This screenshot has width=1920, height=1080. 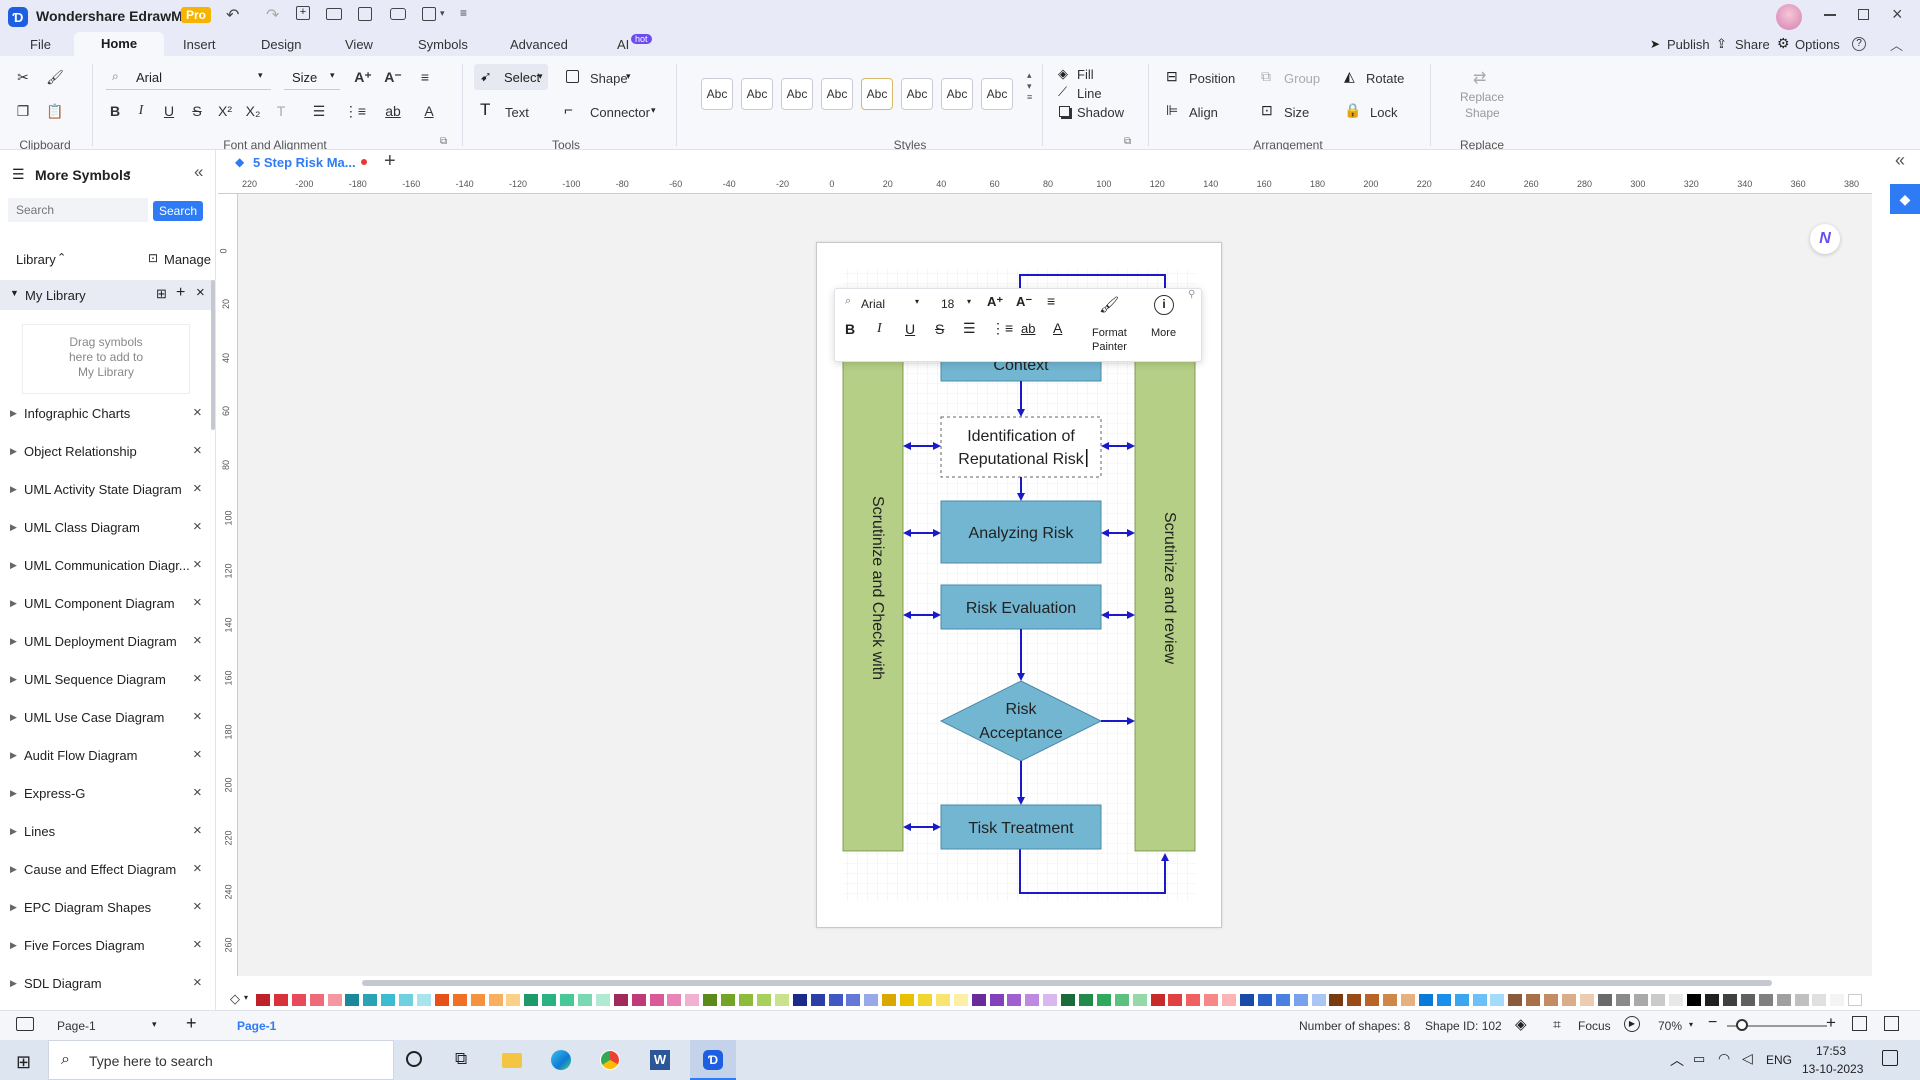 I want to click on focus-button: Focus, so click(x=1594, y=1026).